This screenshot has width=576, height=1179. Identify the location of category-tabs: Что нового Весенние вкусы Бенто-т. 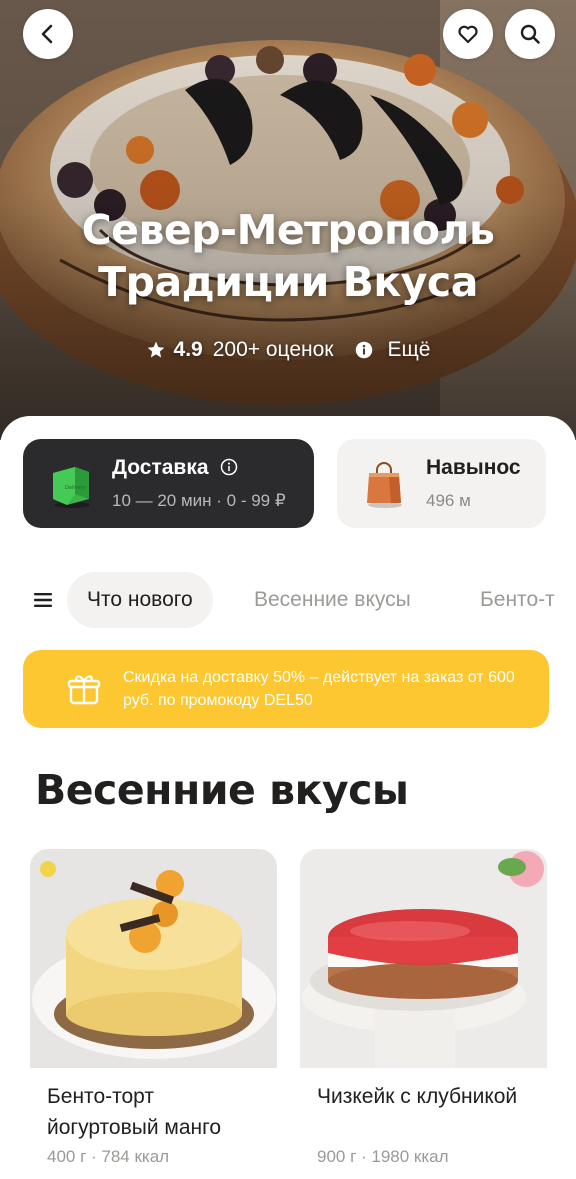
(288, 600).